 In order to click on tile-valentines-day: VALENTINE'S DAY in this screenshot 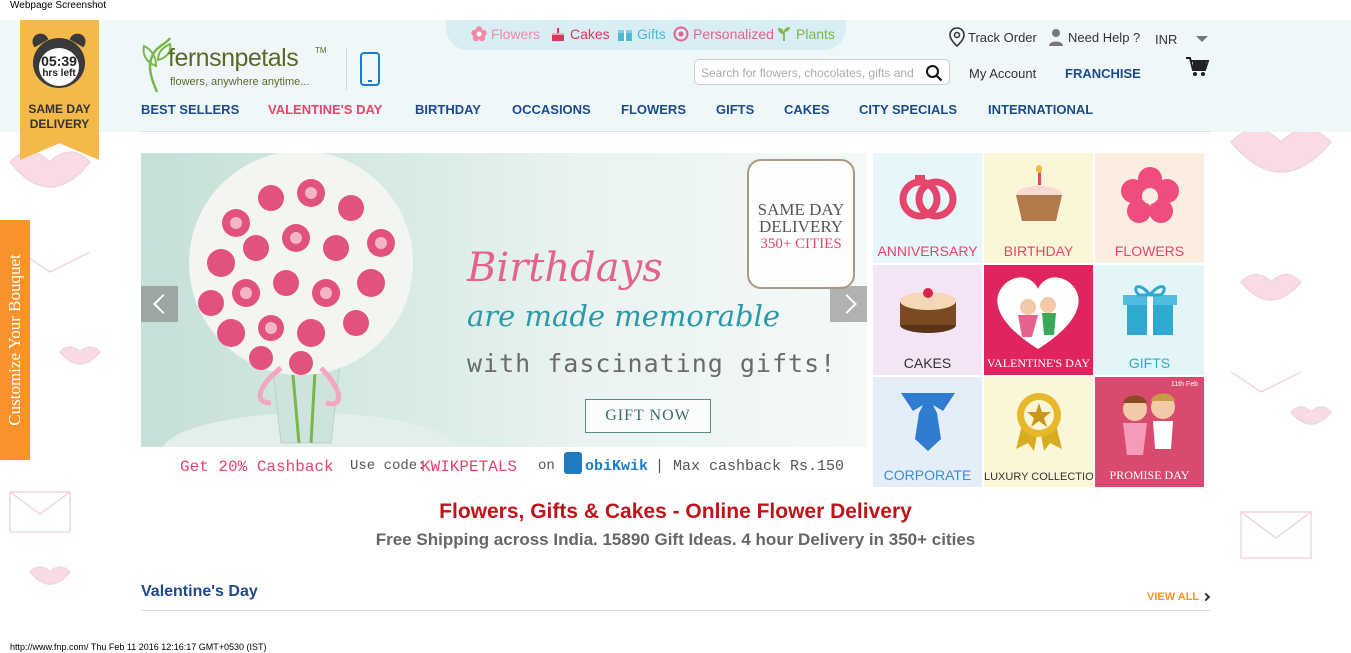, I will do `click(1038, 320)`.